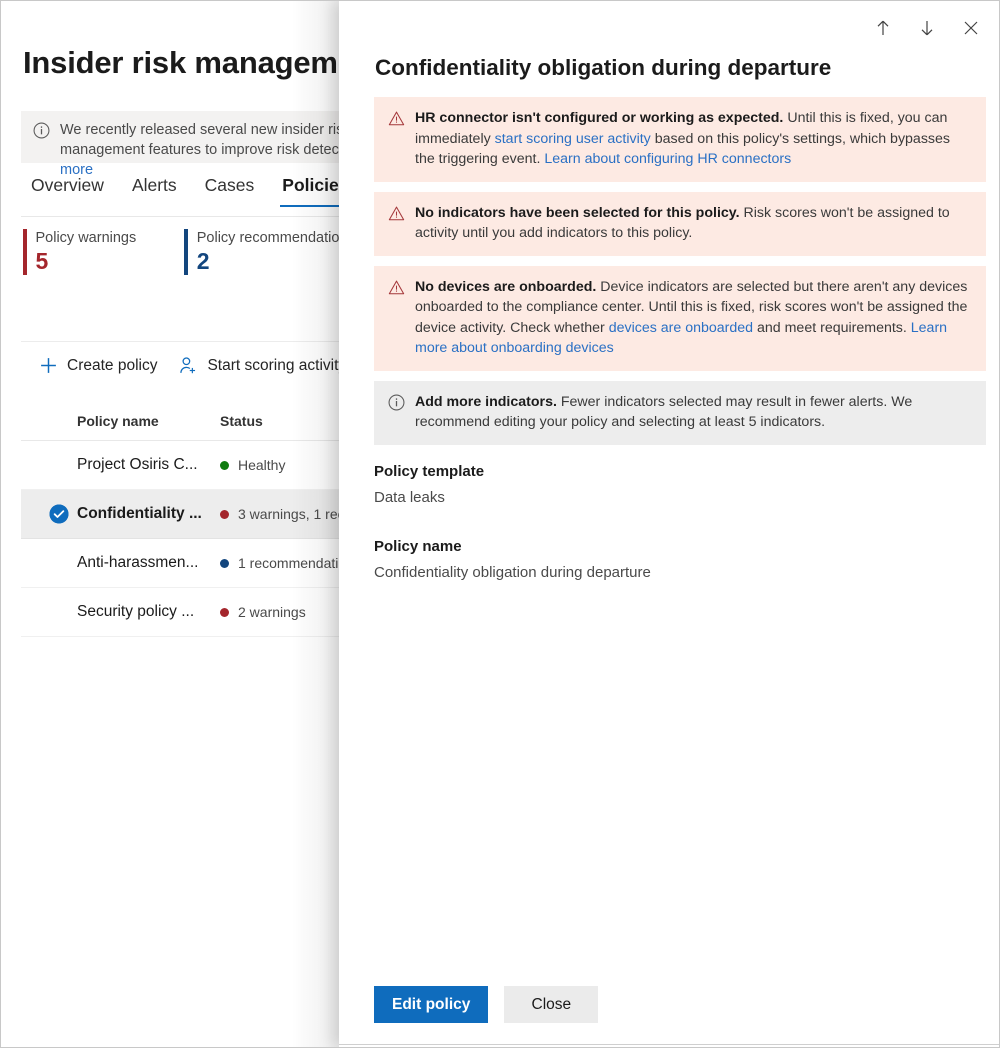 This screenshot has height=1048, width=1000. Describe the element at coordinates (79, 252) in the screenshot. I see `stat-policy-warnings: Policy warnings 5` at that location.